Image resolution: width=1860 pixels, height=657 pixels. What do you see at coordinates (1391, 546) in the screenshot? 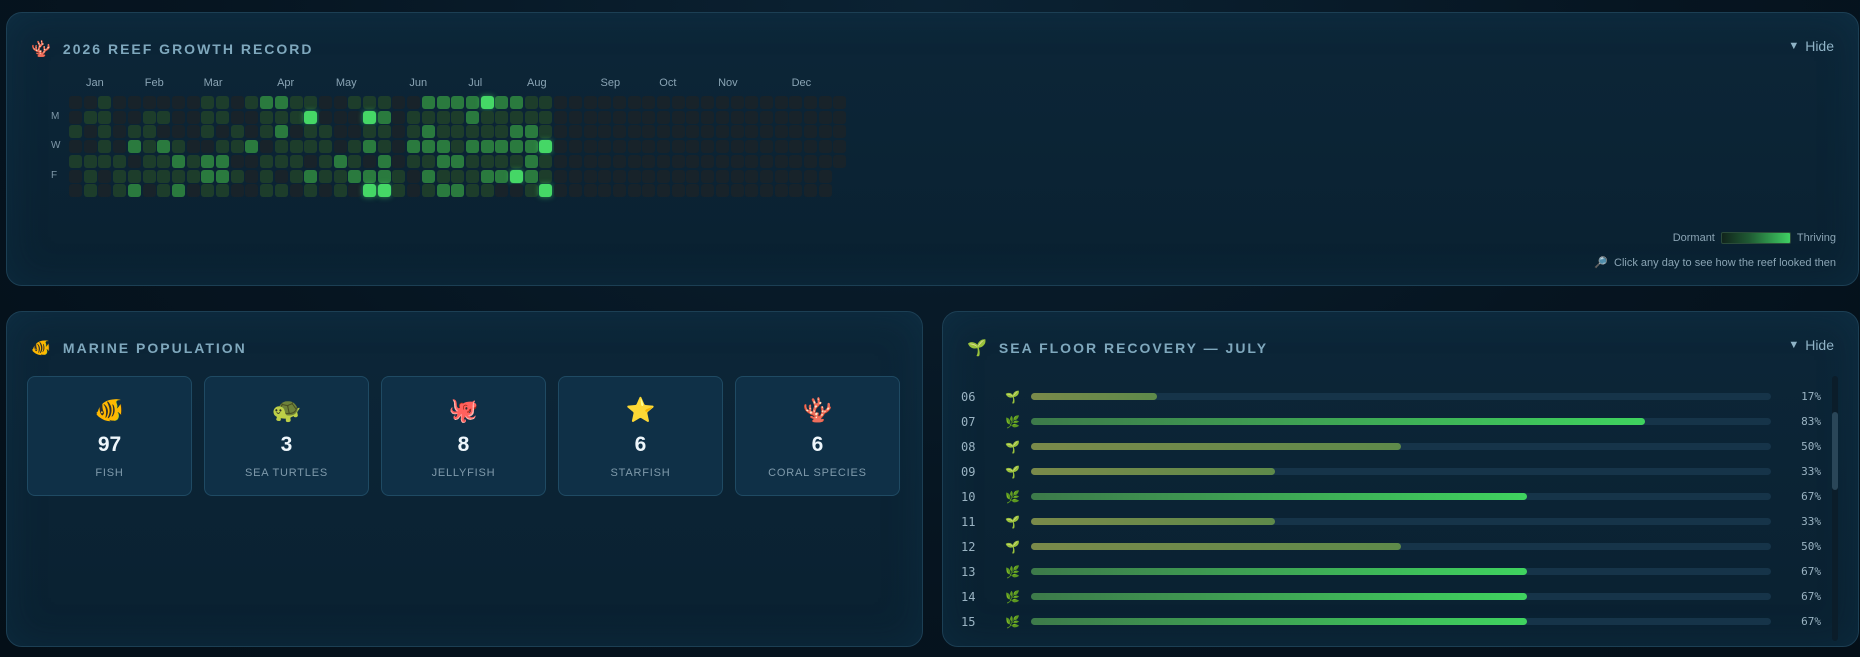
I see `recovery-row: 12 🌱 50%` at bounding box center [1391, 546].